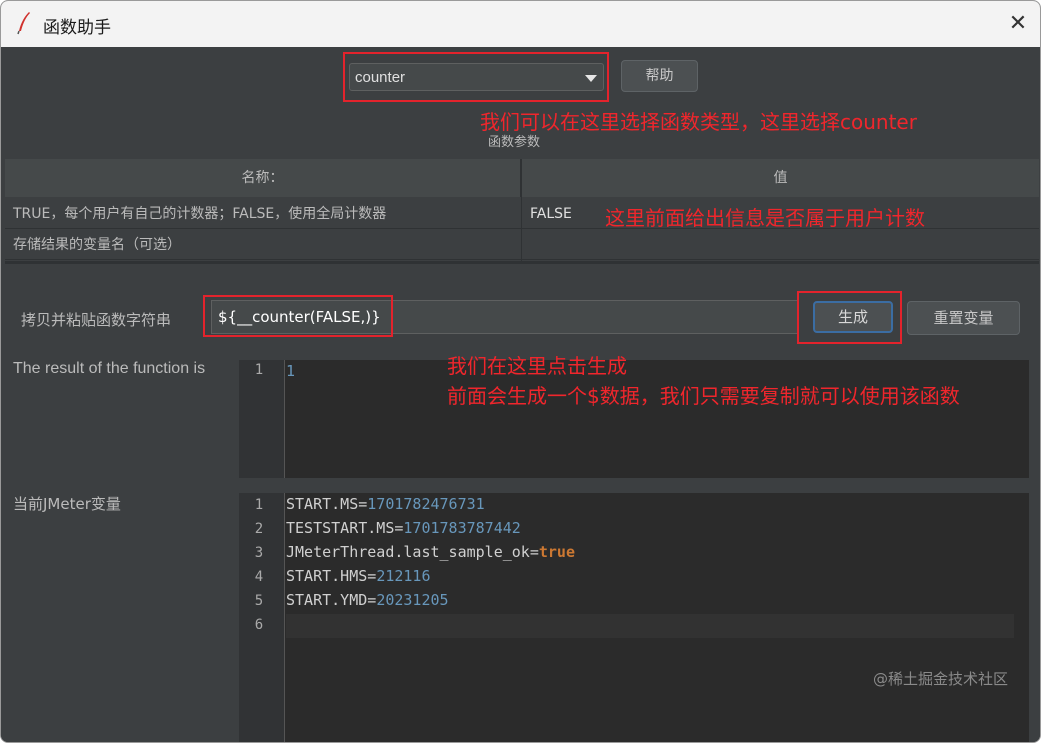 Image resolution: width=1041 pixels, height=743 pixels. Describe the element at coordinates (97, 245) in the screenshot. I see `param-name-cell: 存储结果的变量名（可选）` at that location.